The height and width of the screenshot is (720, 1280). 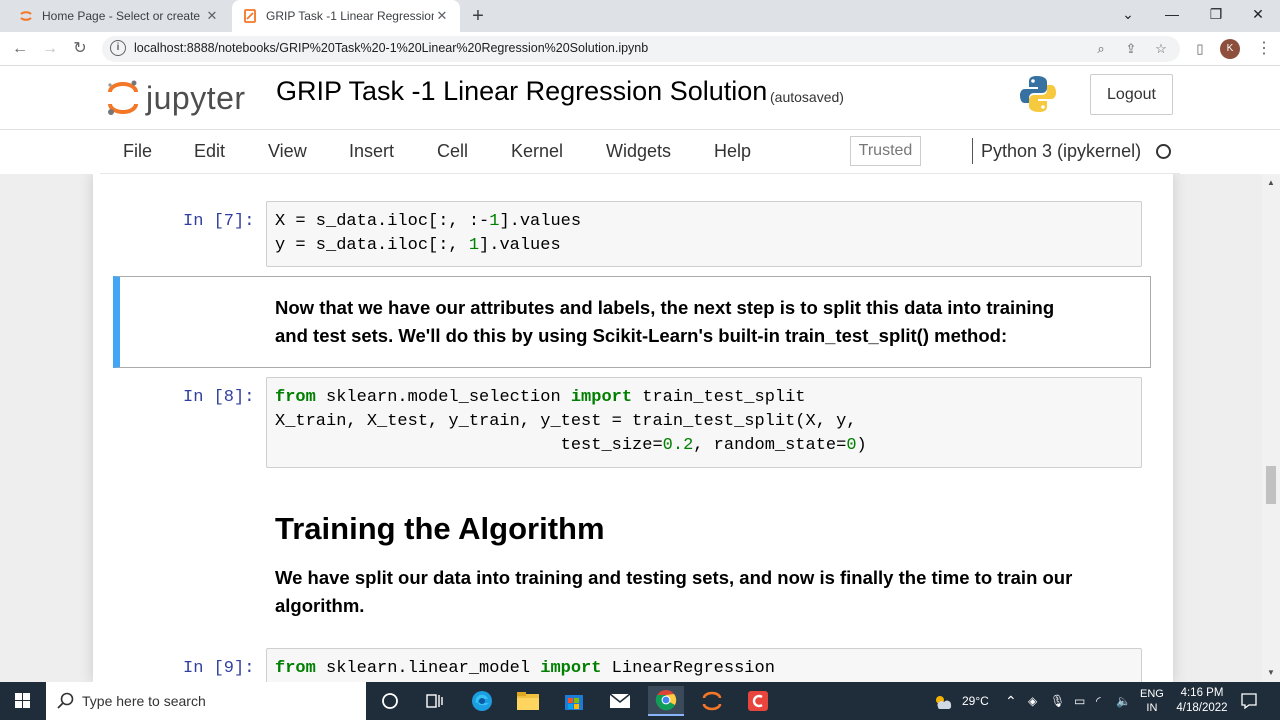 I want to click on windows-start-icon, so click(x=23, y=701).